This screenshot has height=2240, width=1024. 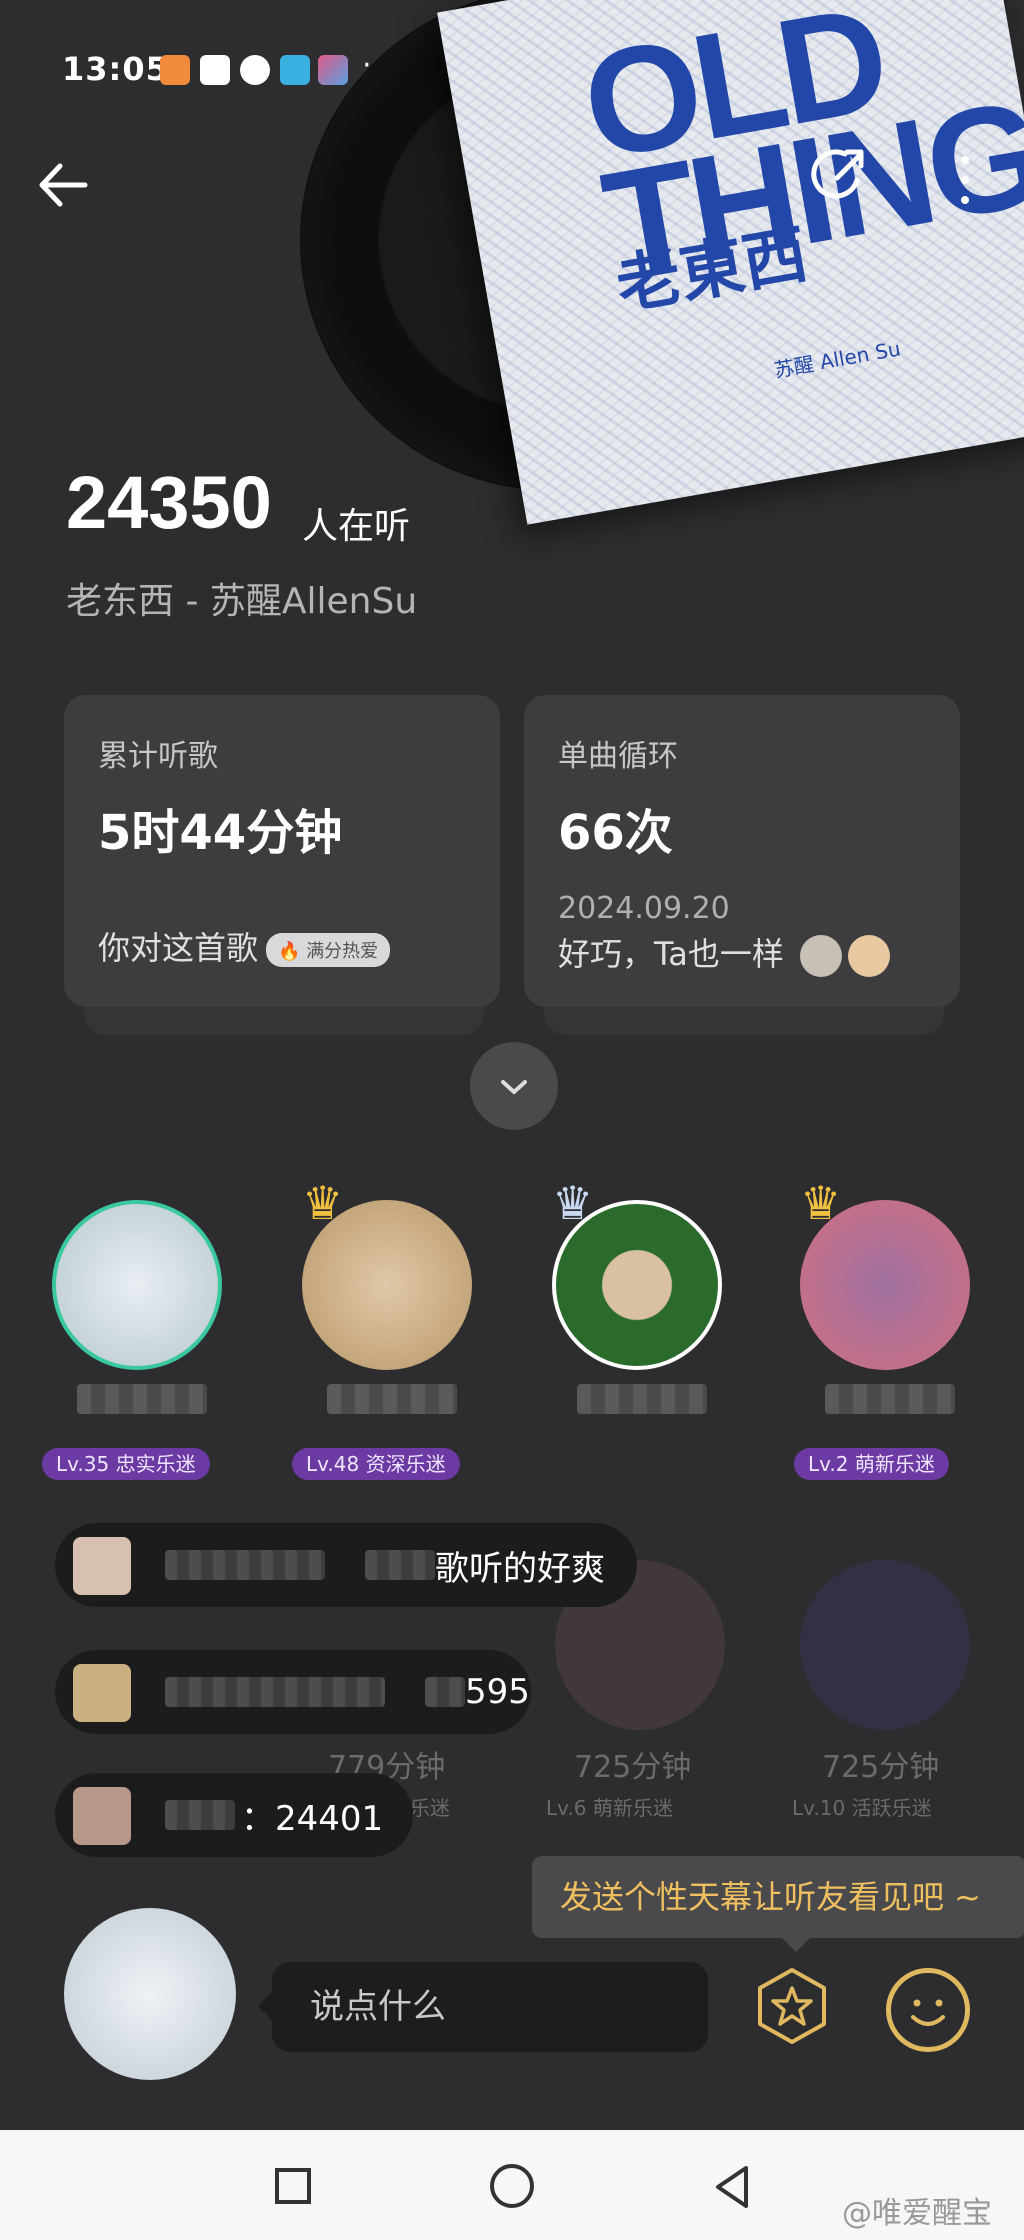 I want to click on share-icon, so click(x=837, y=174).